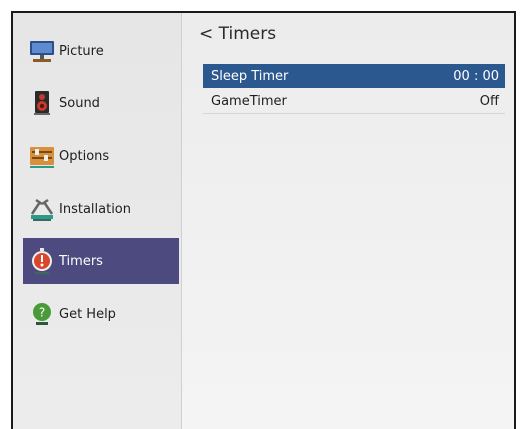  I want to click on options-panel-icon, so click(42, 157).